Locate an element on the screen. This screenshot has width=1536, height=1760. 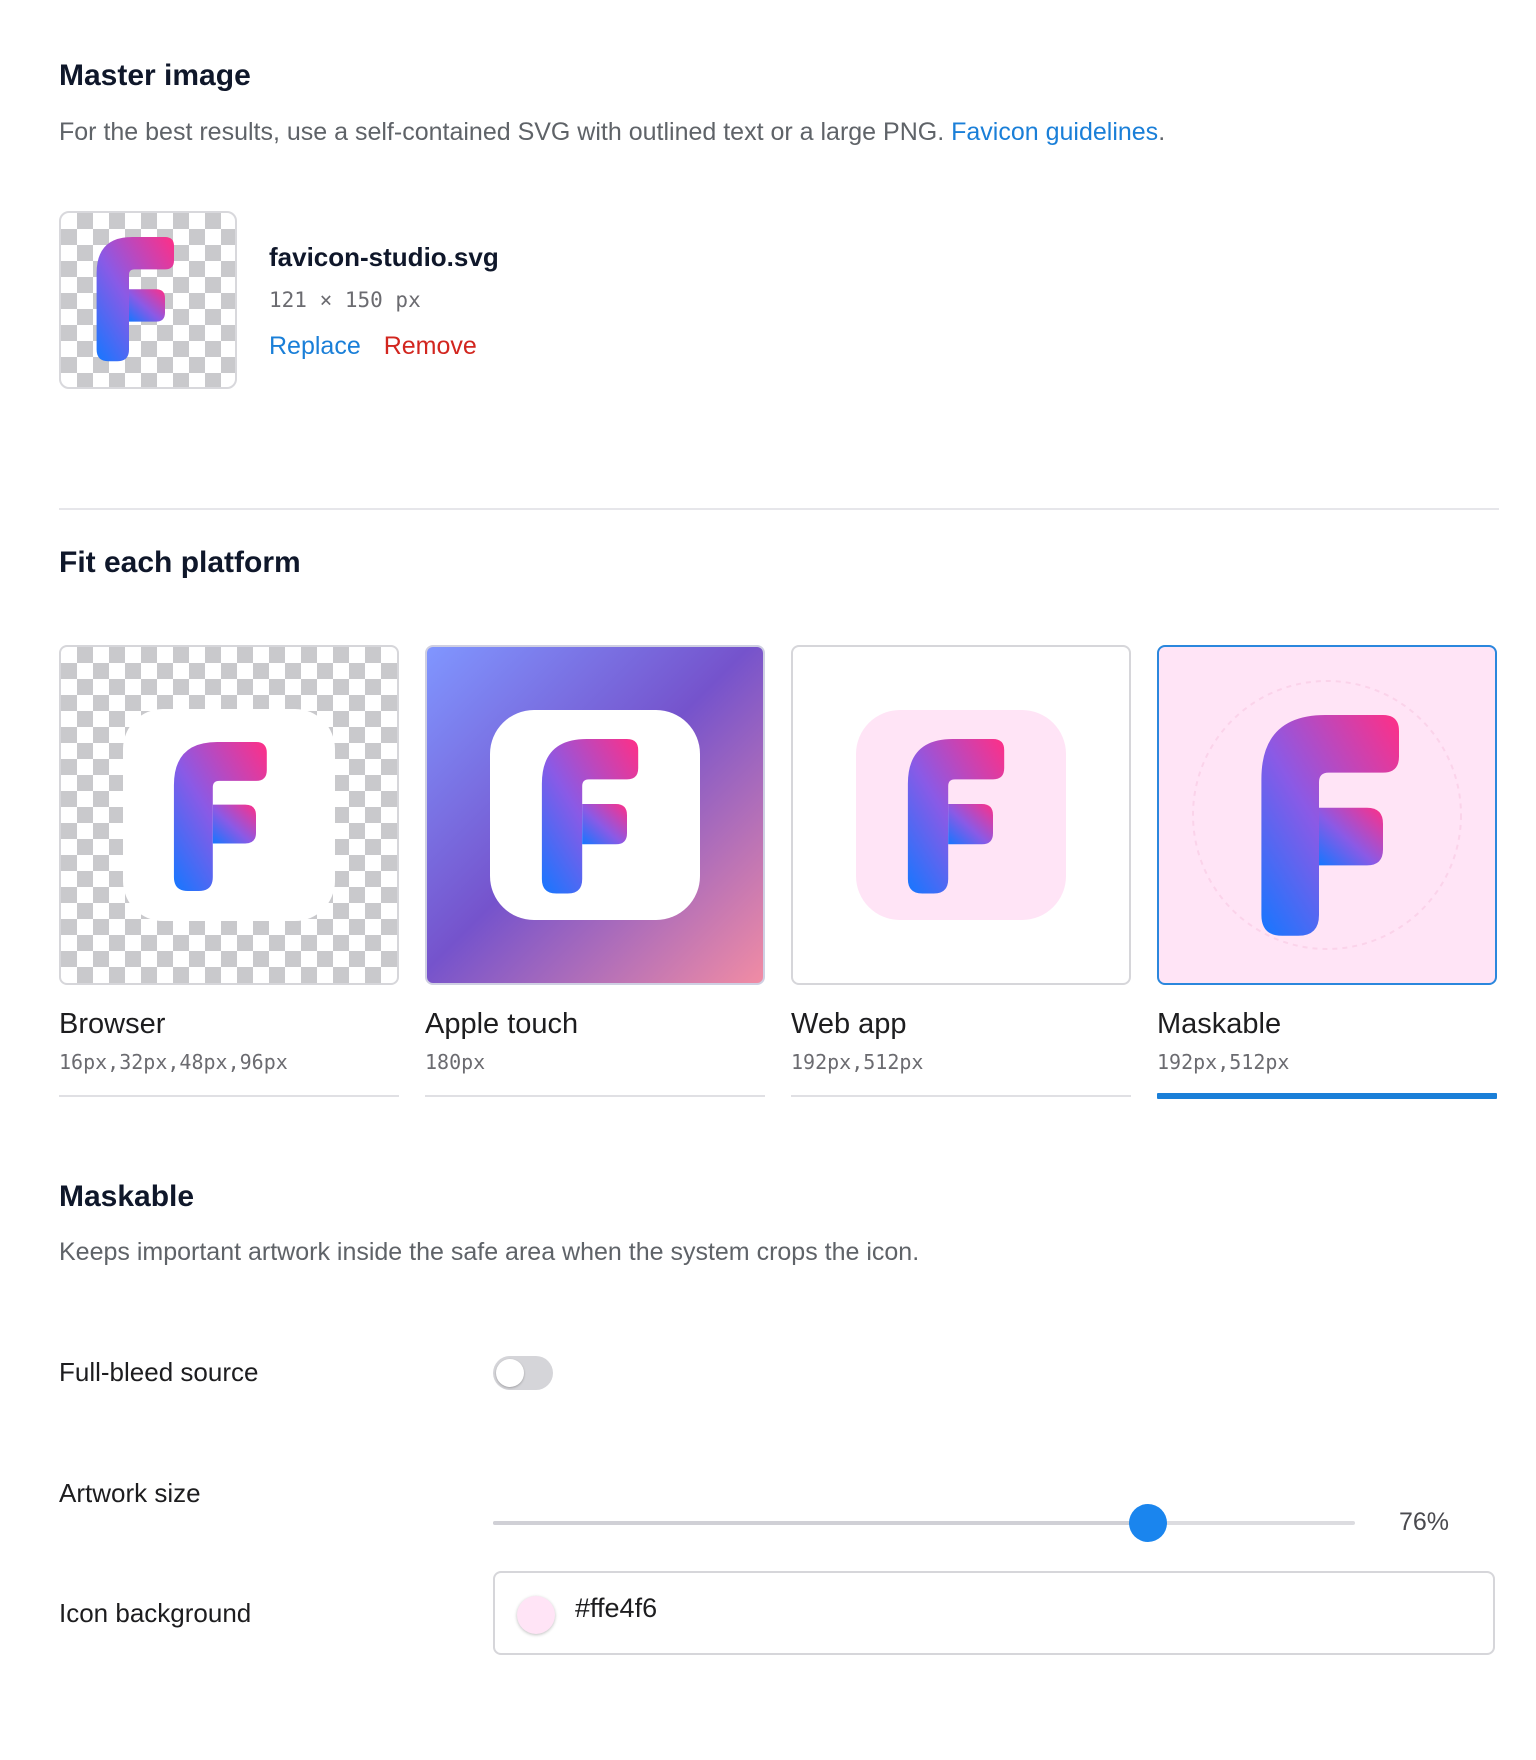
platform-sizes-apple-touch: 180px is located at coordinates (455, 1062).